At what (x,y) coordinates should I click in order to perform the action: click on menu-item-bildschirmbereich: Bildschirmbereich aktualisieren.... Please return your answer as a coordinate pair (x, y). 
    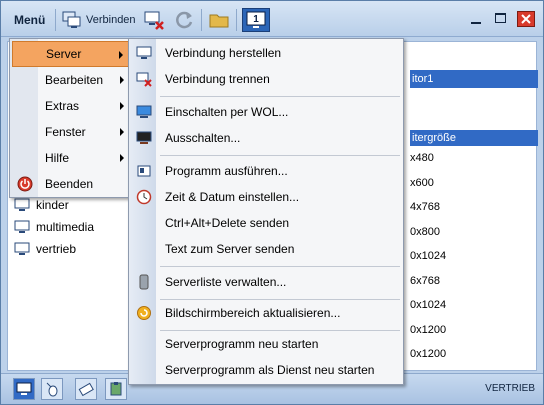
    Looking at the image, I should click on (266, 313).